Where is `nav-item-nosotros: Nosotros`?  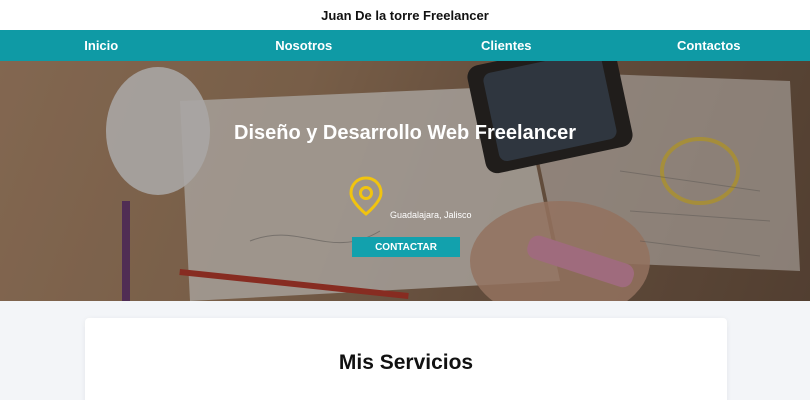 nav-item-nosotros: Nosotros is located at coordinates (304, 45).